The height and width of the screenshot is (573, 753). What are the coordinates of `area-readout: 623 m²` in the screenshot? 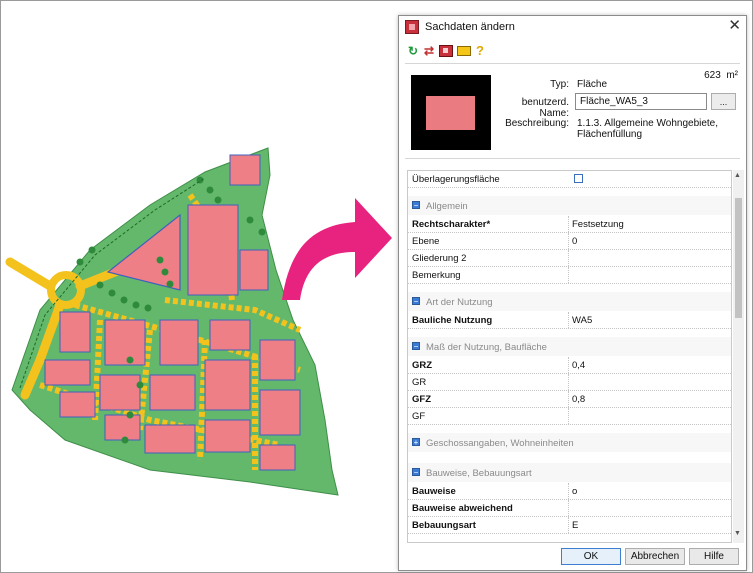 It's located at (721, 75).